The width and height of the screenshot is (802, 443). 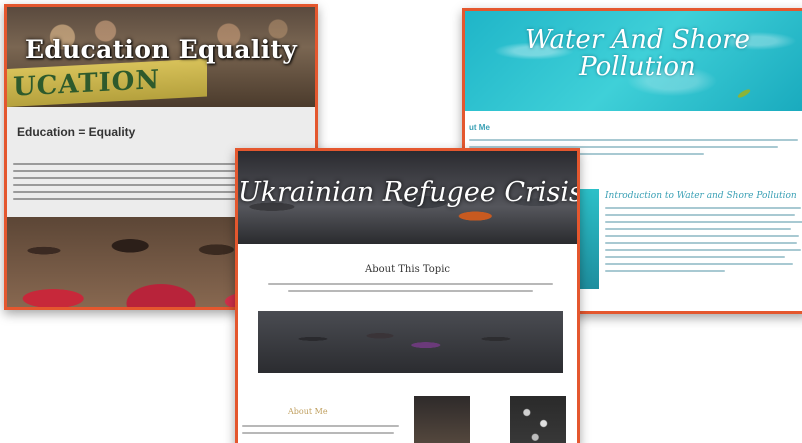 I want to click on water-about-me-label: ut Me, so click(x=479, y=127).